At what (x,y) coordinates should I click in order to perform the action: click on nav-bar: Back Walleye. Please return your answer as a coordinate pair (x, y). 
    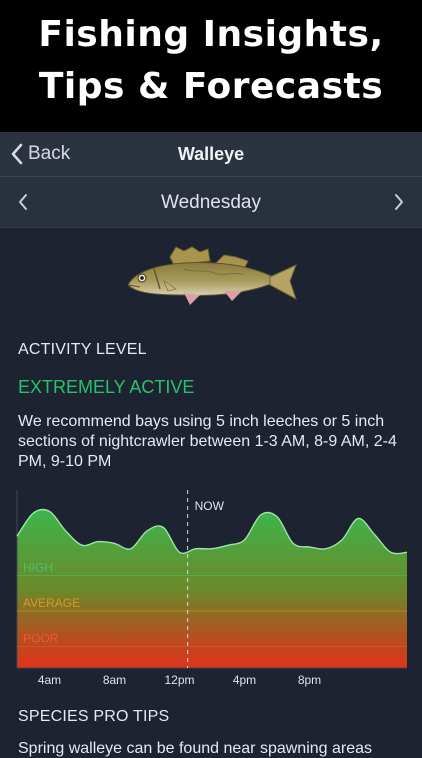
    Looking at the image, I should click on (211, 154).